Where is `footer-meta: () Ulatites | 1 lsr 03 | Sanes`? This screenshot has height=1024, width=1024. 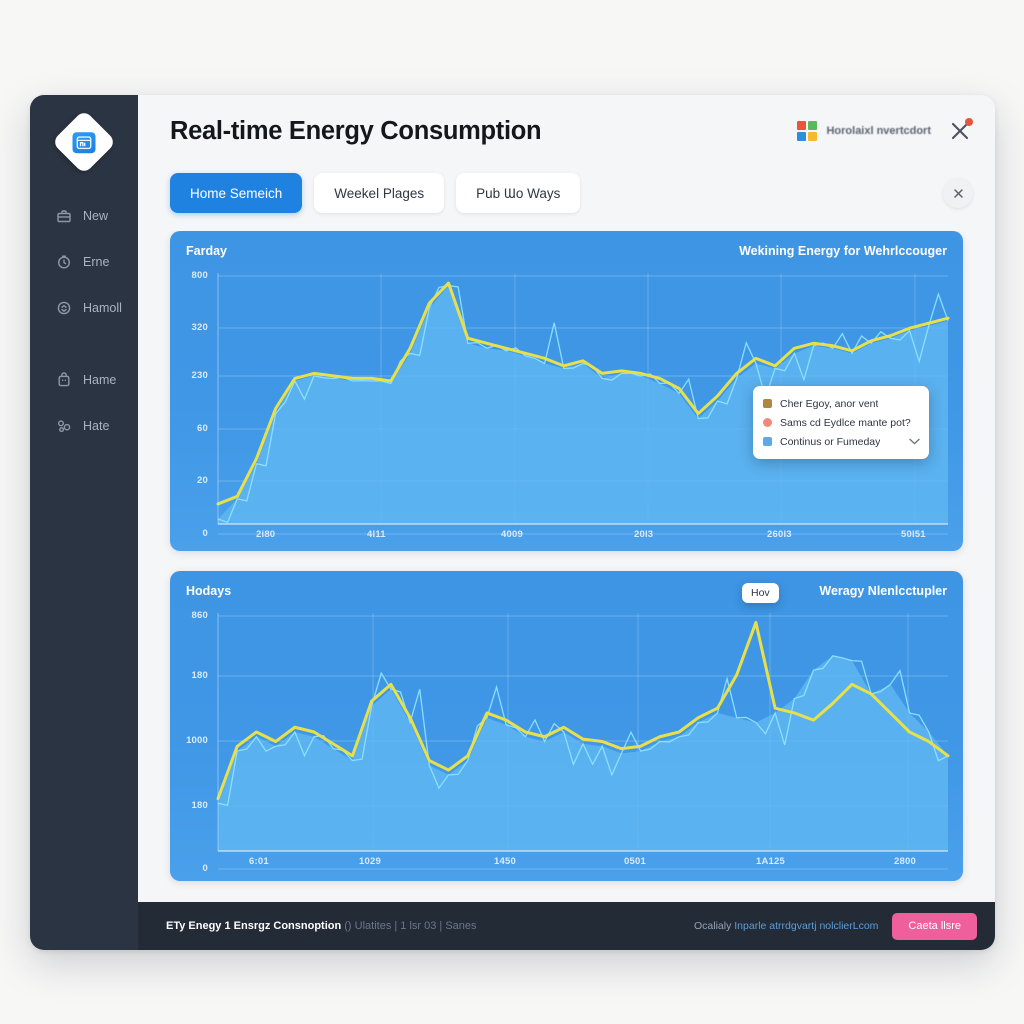 footer-meta: () Ulatites | 1 lsr 03 | Sanes is located at coordinates (410, 926).